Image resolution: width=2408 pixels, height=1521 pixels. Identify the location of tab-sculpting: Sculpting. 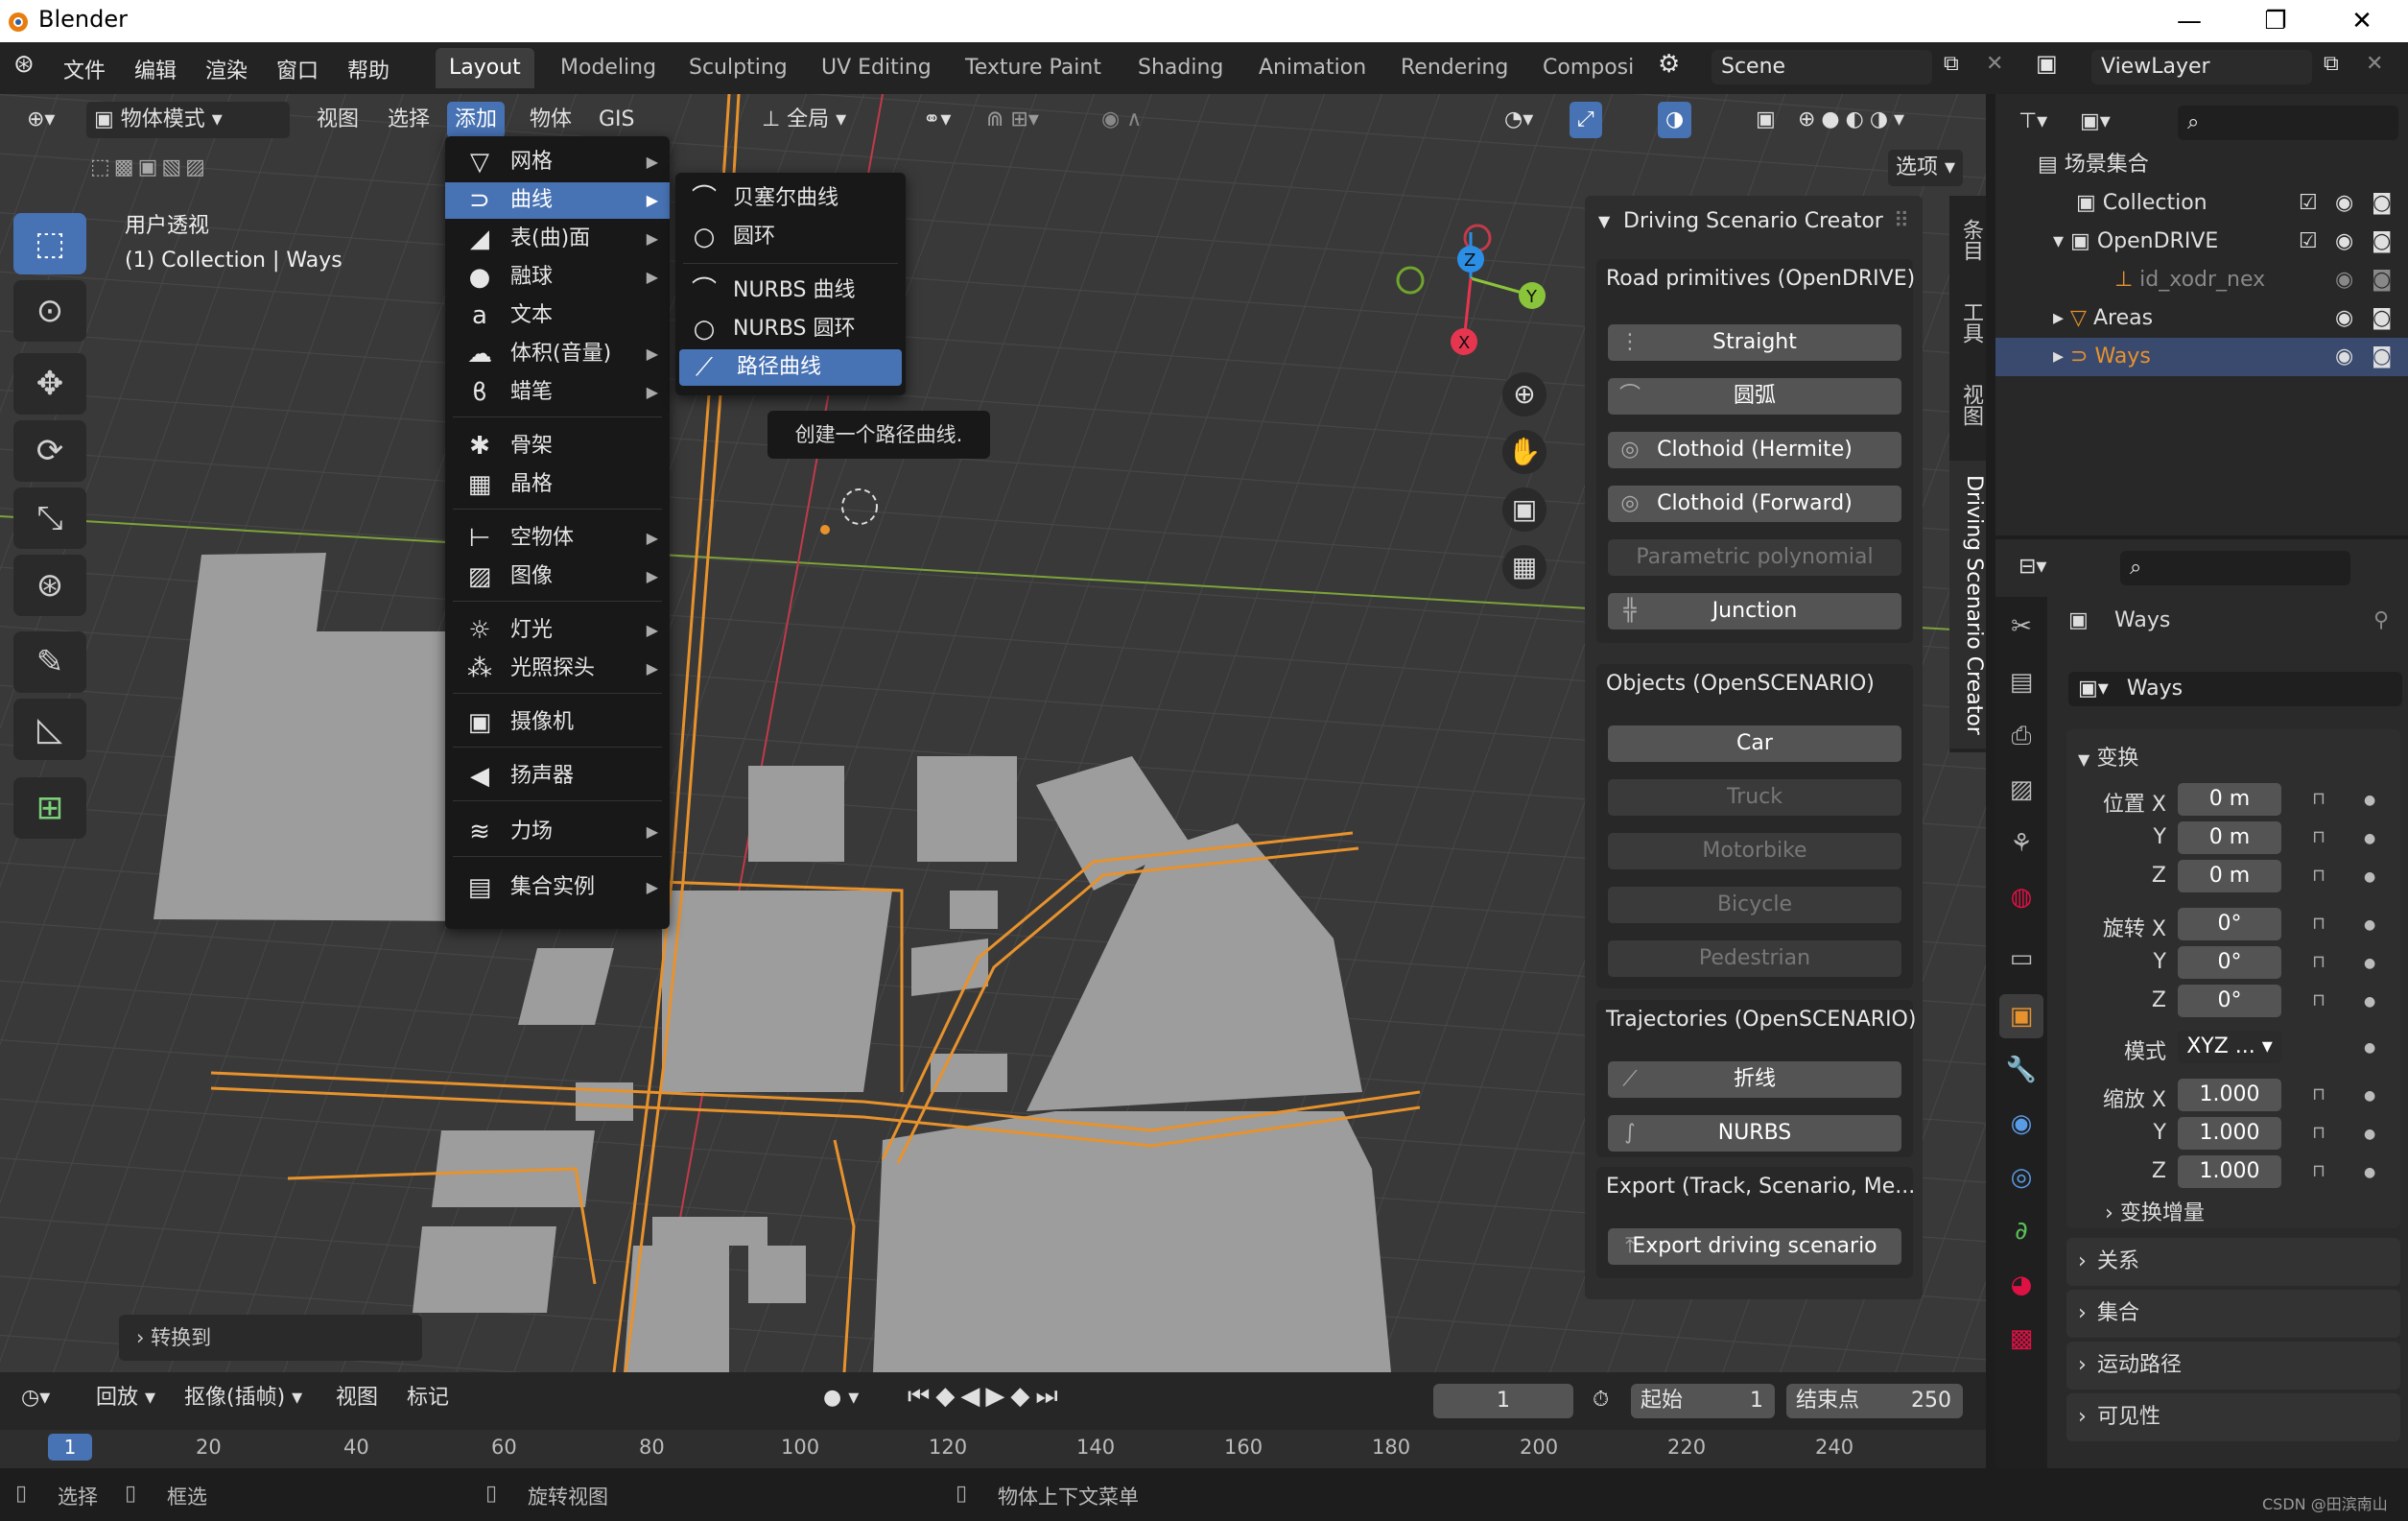
(738, 68).